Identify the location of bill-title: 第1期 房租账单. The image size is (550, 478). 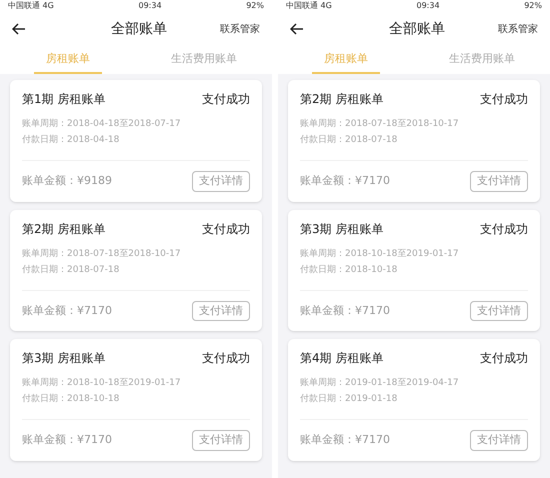
(64, 99).